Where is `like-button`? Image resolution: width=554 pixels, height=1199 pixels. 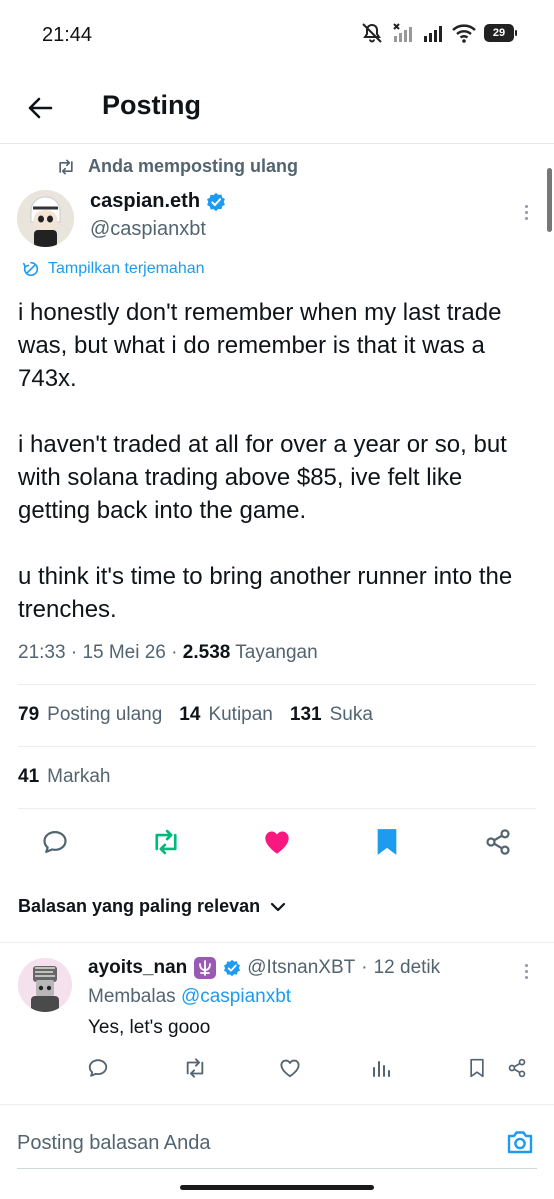
like-button is located at coordinates (277, 842).